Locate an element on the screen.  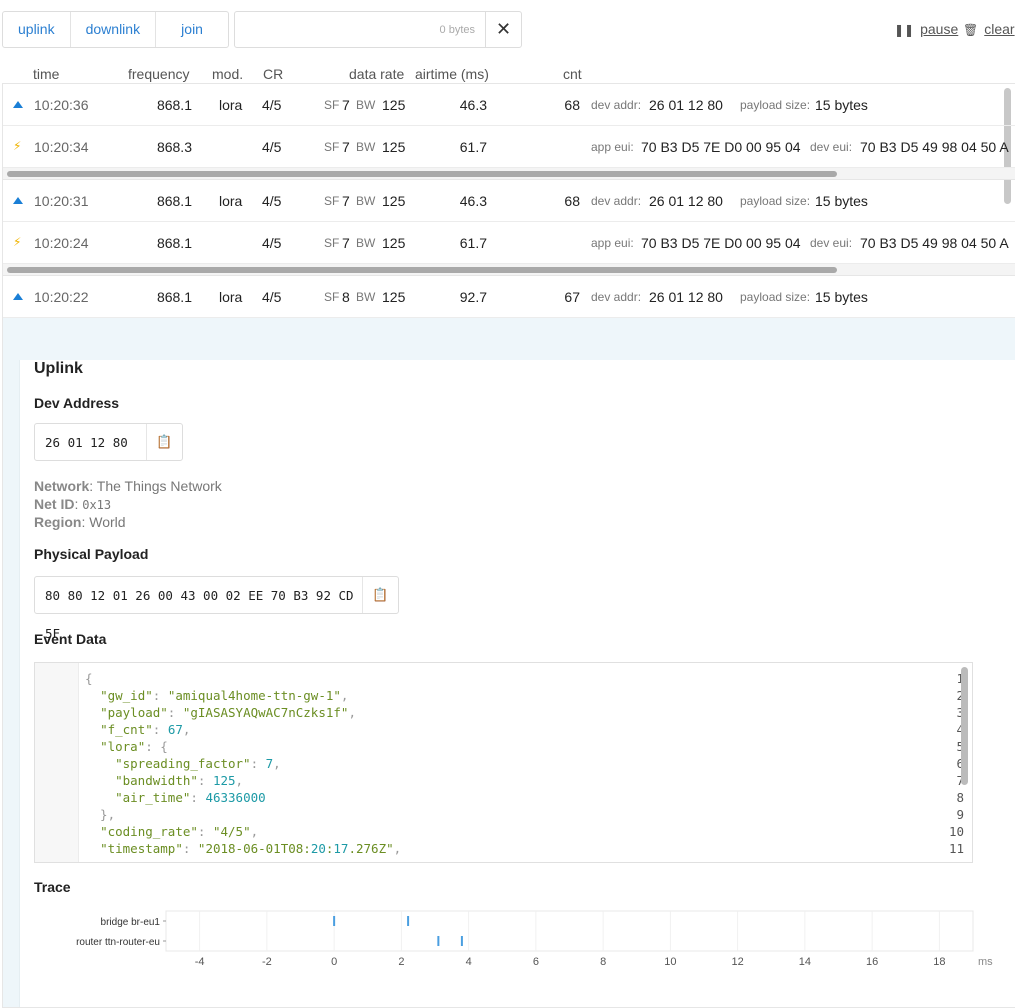
region-value: World is located at coordinates (107, 522).